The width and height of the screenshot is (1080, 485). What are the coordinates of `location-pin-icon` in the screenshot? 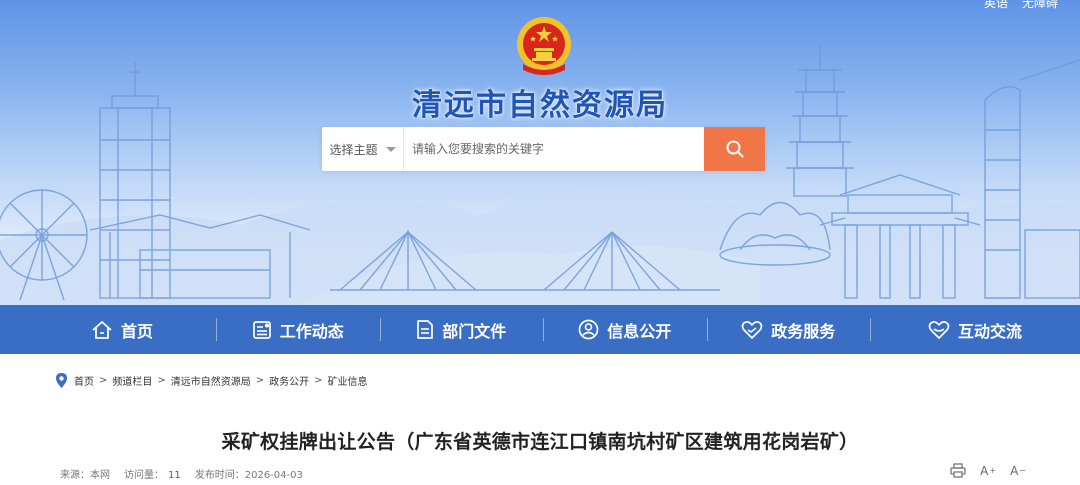 It's located at (61, 380).